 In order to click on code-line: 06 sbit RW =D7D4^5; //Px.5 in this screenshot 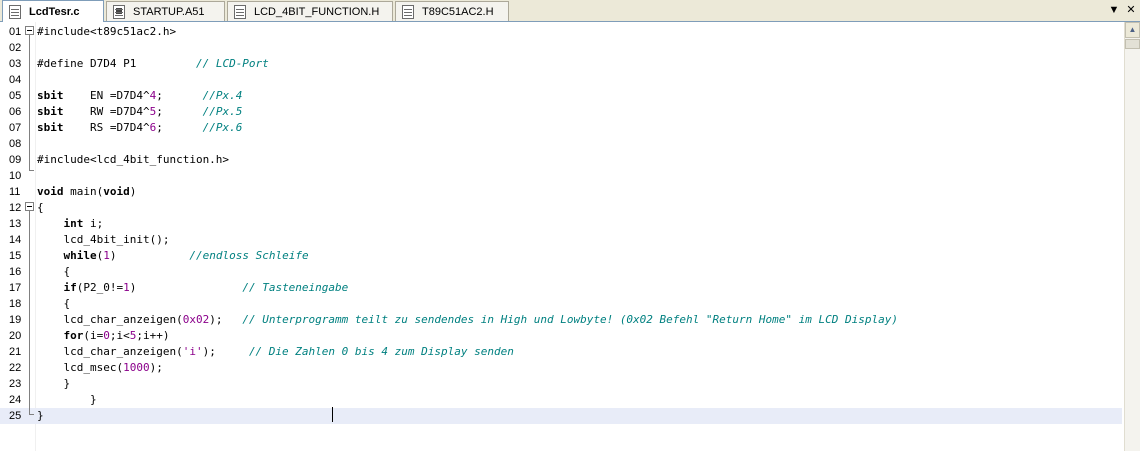, I will do `click(561, 112)`.